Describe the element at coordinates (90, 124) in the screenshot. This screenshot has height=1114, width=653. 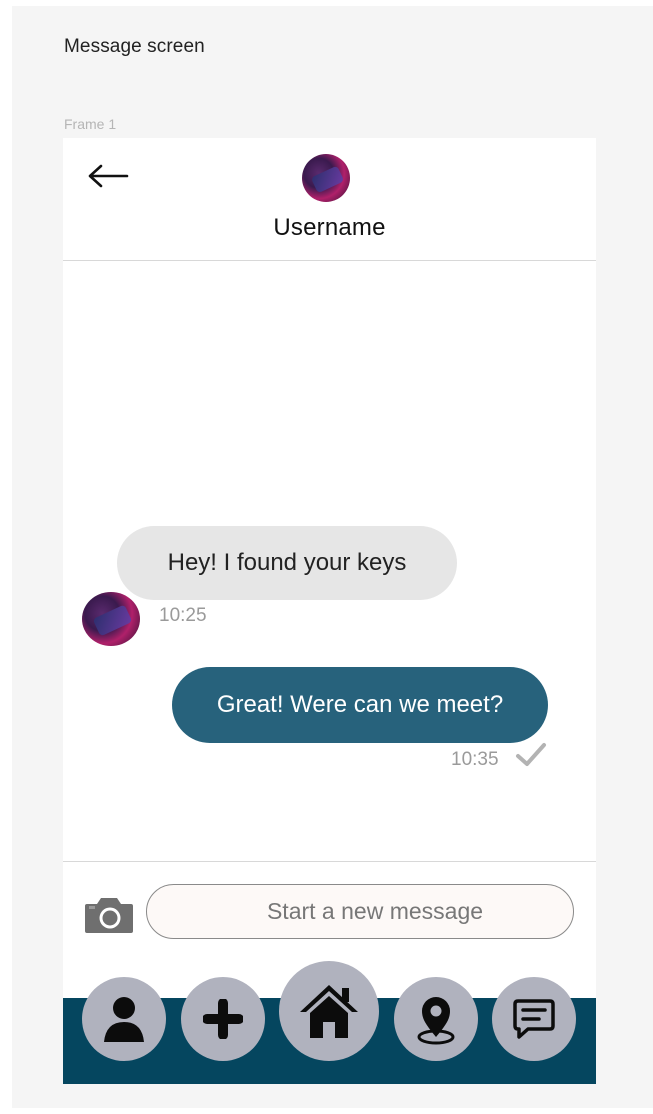
I see `frame-label: Frame 1` at that location.